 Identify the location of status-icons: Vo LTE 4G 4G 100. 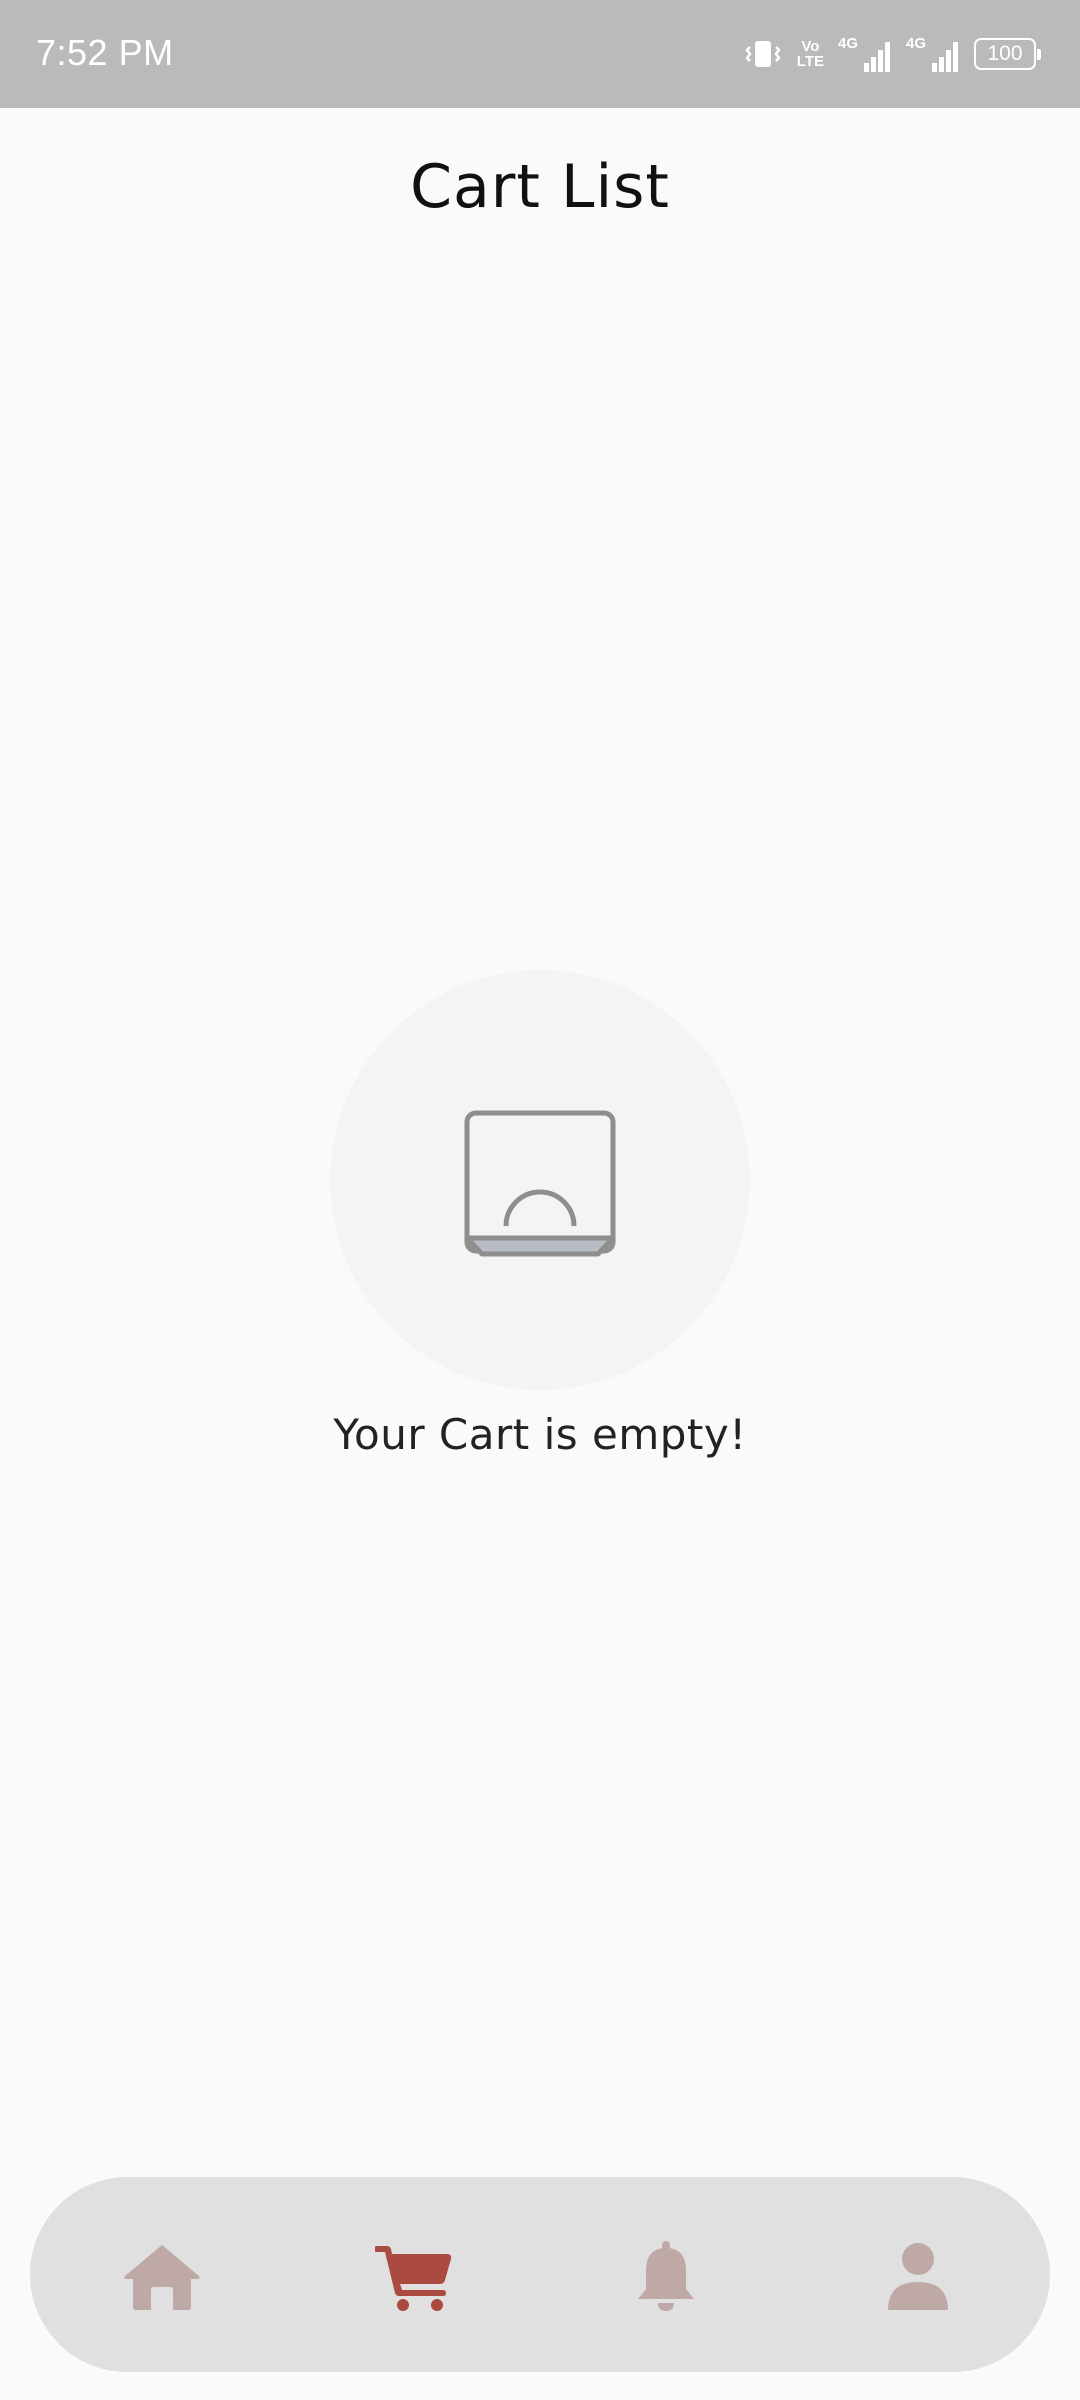
(892, 54).